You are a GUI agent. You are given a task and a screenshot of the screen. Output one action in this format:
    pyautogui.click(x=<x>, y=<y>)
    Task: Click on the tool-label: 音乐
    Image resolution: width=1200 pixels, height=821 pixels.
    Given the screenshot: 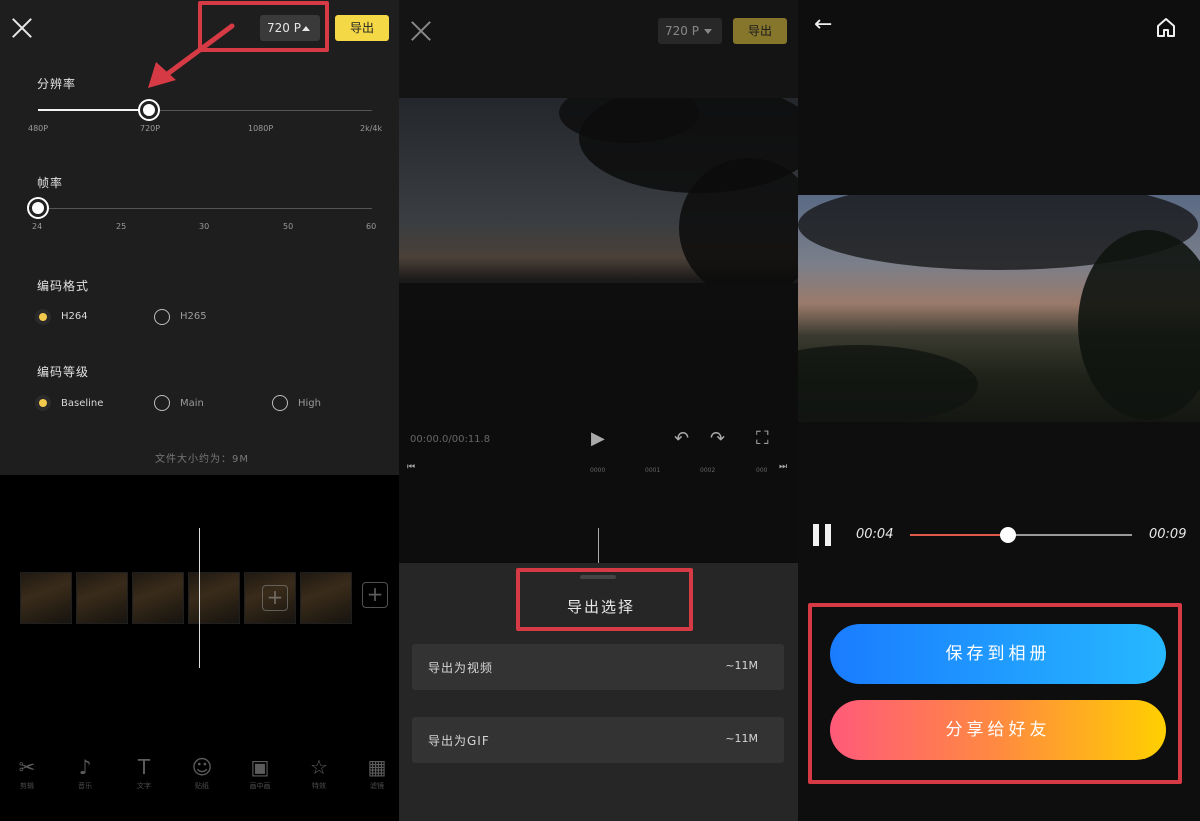 What is the action you would take?
    pyautogui.click(x=85, y=786)
    